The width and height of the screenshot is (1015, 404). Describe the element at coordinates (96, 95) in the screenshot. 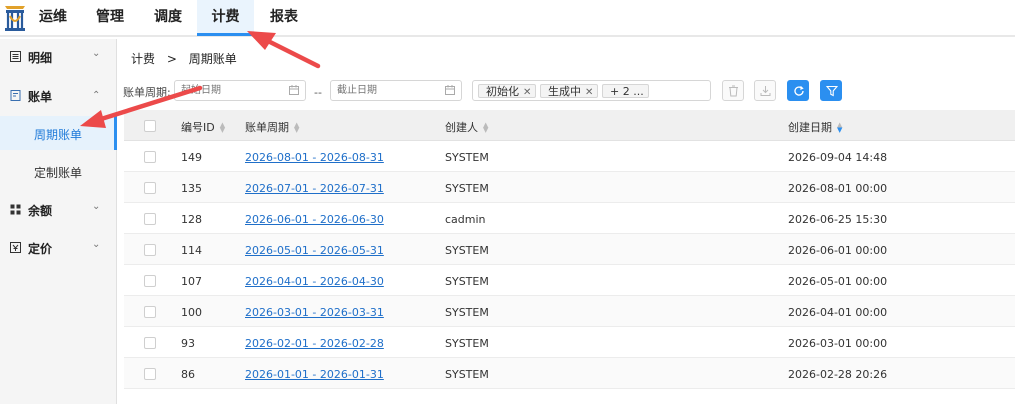

I see `chevron-up-icon: ⌃` at that location.